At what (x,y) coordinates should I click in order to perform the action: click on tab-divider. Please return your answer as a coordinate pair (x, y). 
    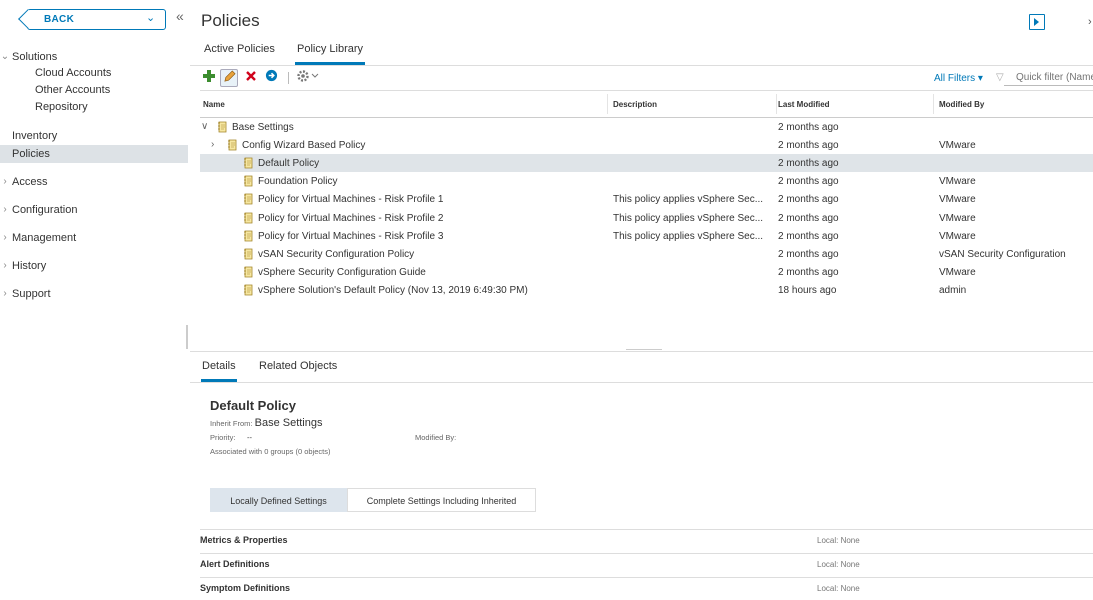
    Looking at the image, I should click on (641, 65).